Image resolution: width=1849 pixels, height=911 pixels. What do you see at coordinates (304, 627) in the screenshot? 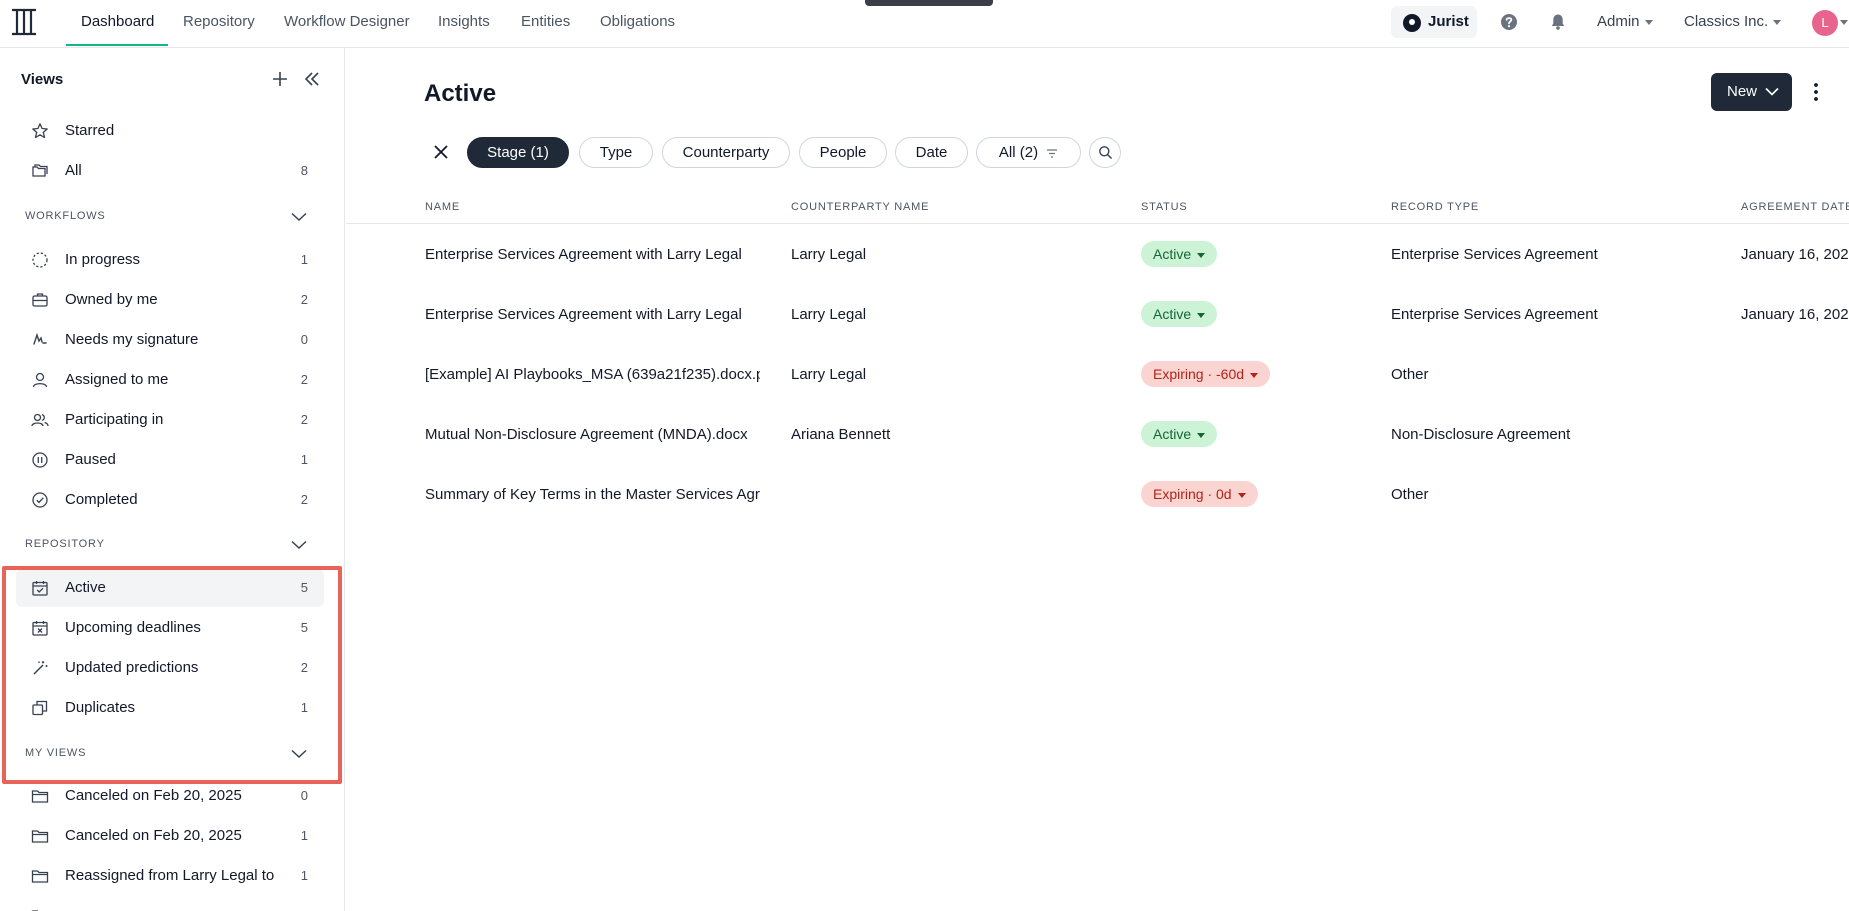
I see `sidebar-item-count: 5` at bounding box center [304, 627].